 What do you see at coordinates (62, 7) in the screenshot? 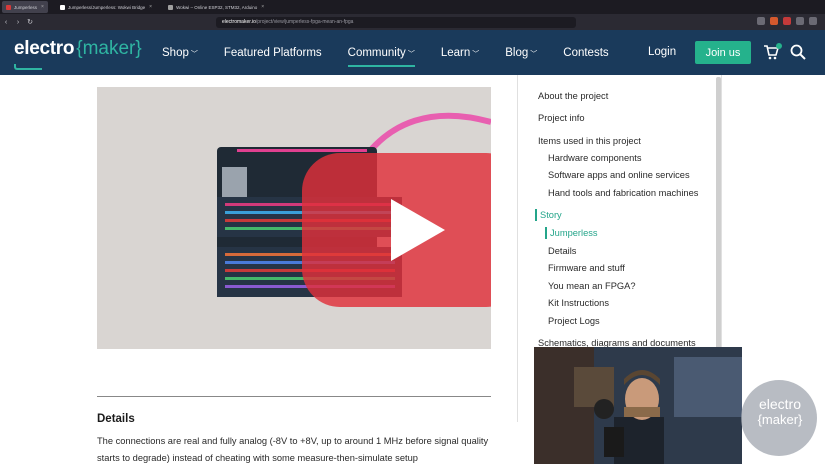
I see `github-icon` at bounding box center [62, 7].